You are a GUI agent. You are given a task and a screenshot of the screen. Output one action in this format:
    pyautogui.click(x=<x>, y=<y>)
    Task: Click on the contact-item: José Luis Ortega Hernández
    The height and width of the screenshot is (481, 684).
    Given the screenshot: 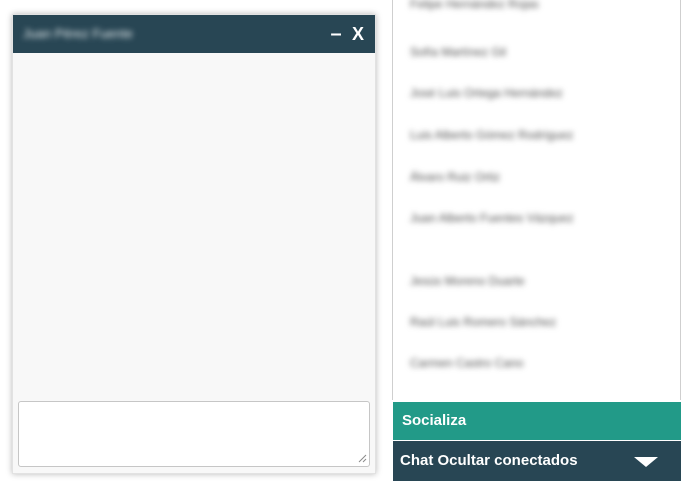 What is the action you would take?
    pyautogui.click(x=535, y=93)
    